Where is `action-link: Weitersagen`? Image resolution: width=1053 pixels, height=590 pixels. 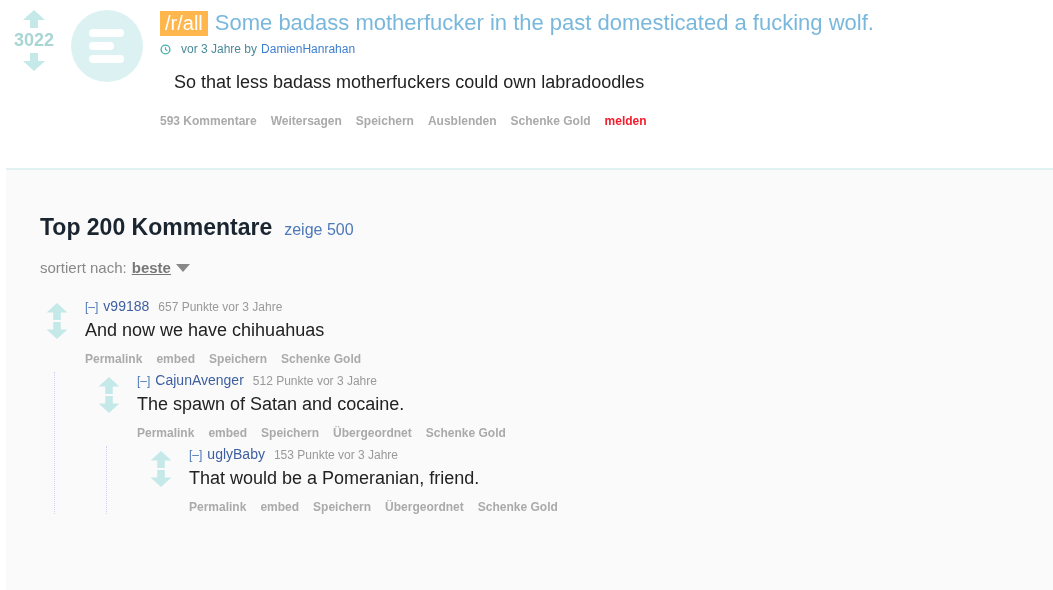 action-link: Weitersagen is located at coordinates (306, 121).